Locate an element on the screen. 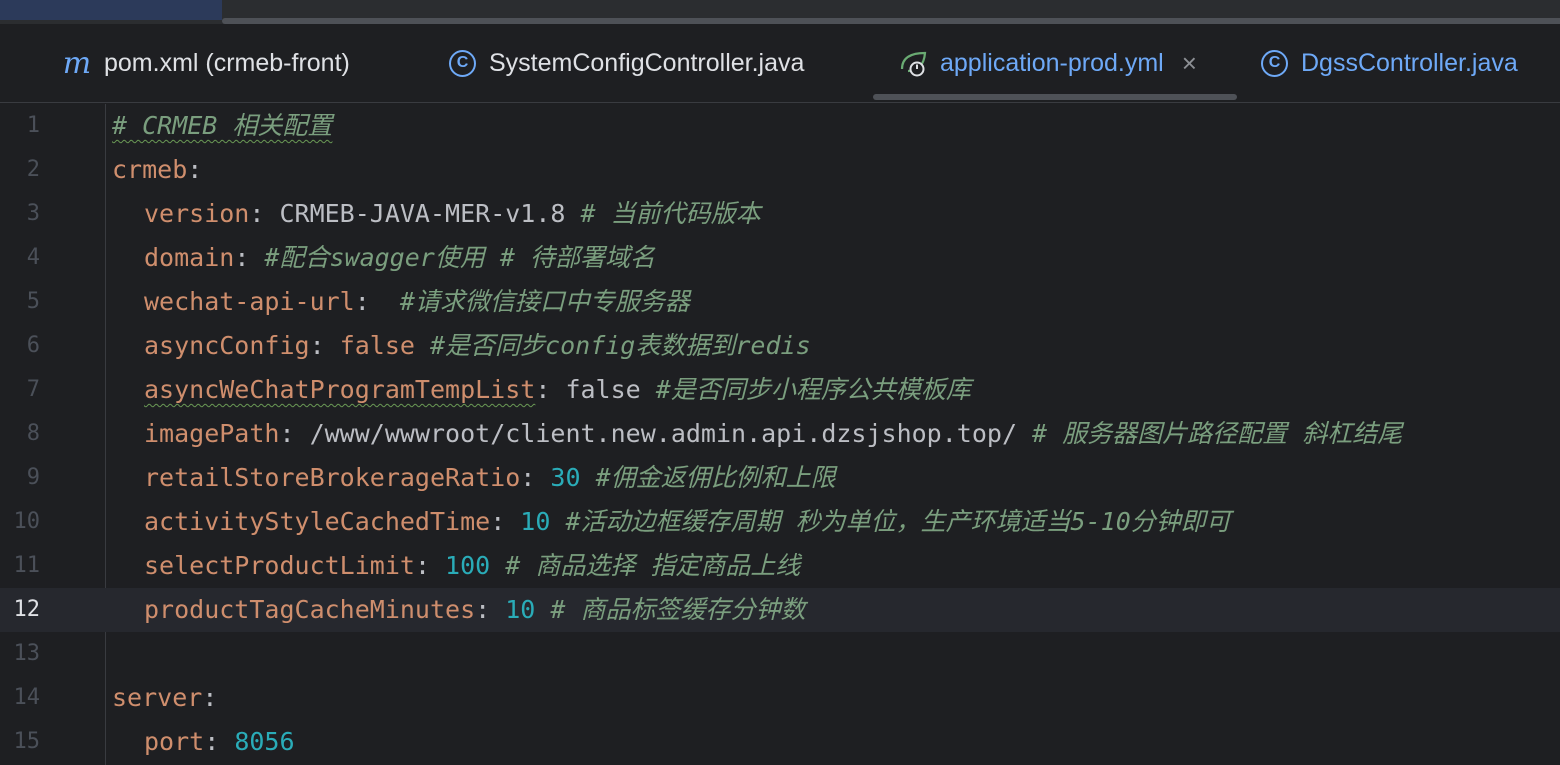  line-number: 5 is located at coordinates (33, 301).